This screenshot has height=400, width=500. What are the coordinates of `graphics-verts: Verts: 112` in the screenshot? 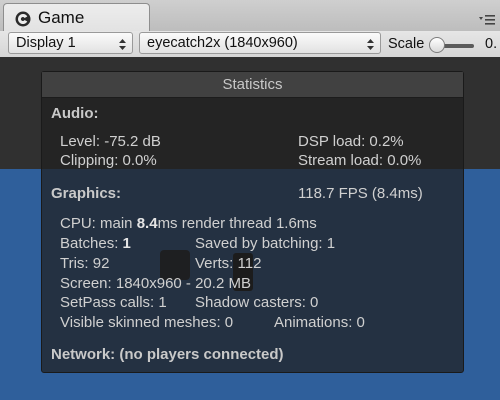 It's located at (228, 263).